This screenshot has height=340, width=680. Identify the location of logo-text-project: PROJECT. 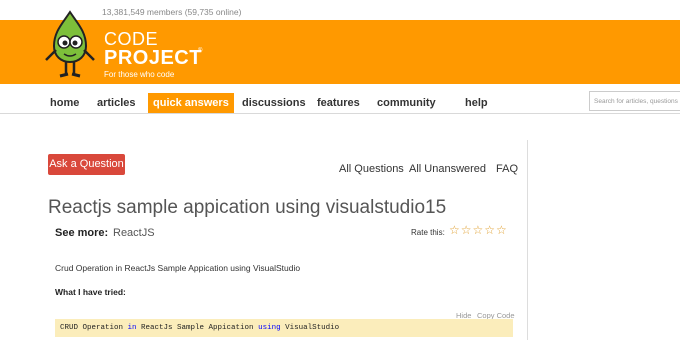
(153, 58).